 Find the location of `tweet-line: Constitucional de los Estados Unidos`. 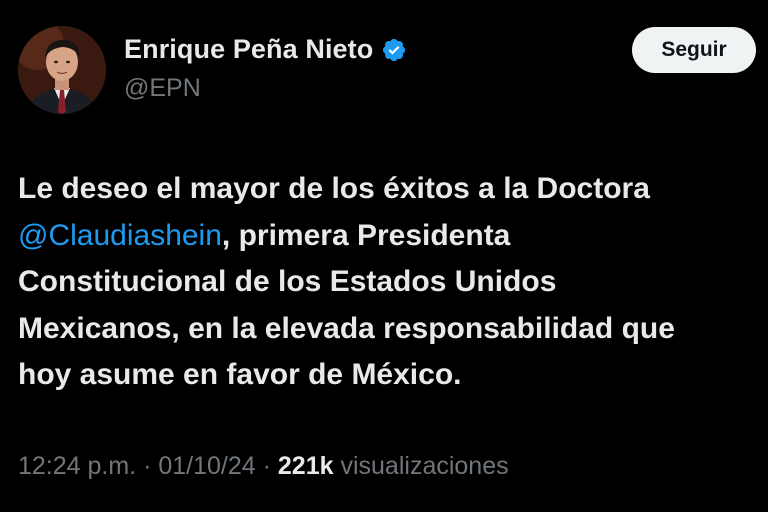

tweet-line: Constitucional de los Estados Unidos is located at coordinates (287, 281).